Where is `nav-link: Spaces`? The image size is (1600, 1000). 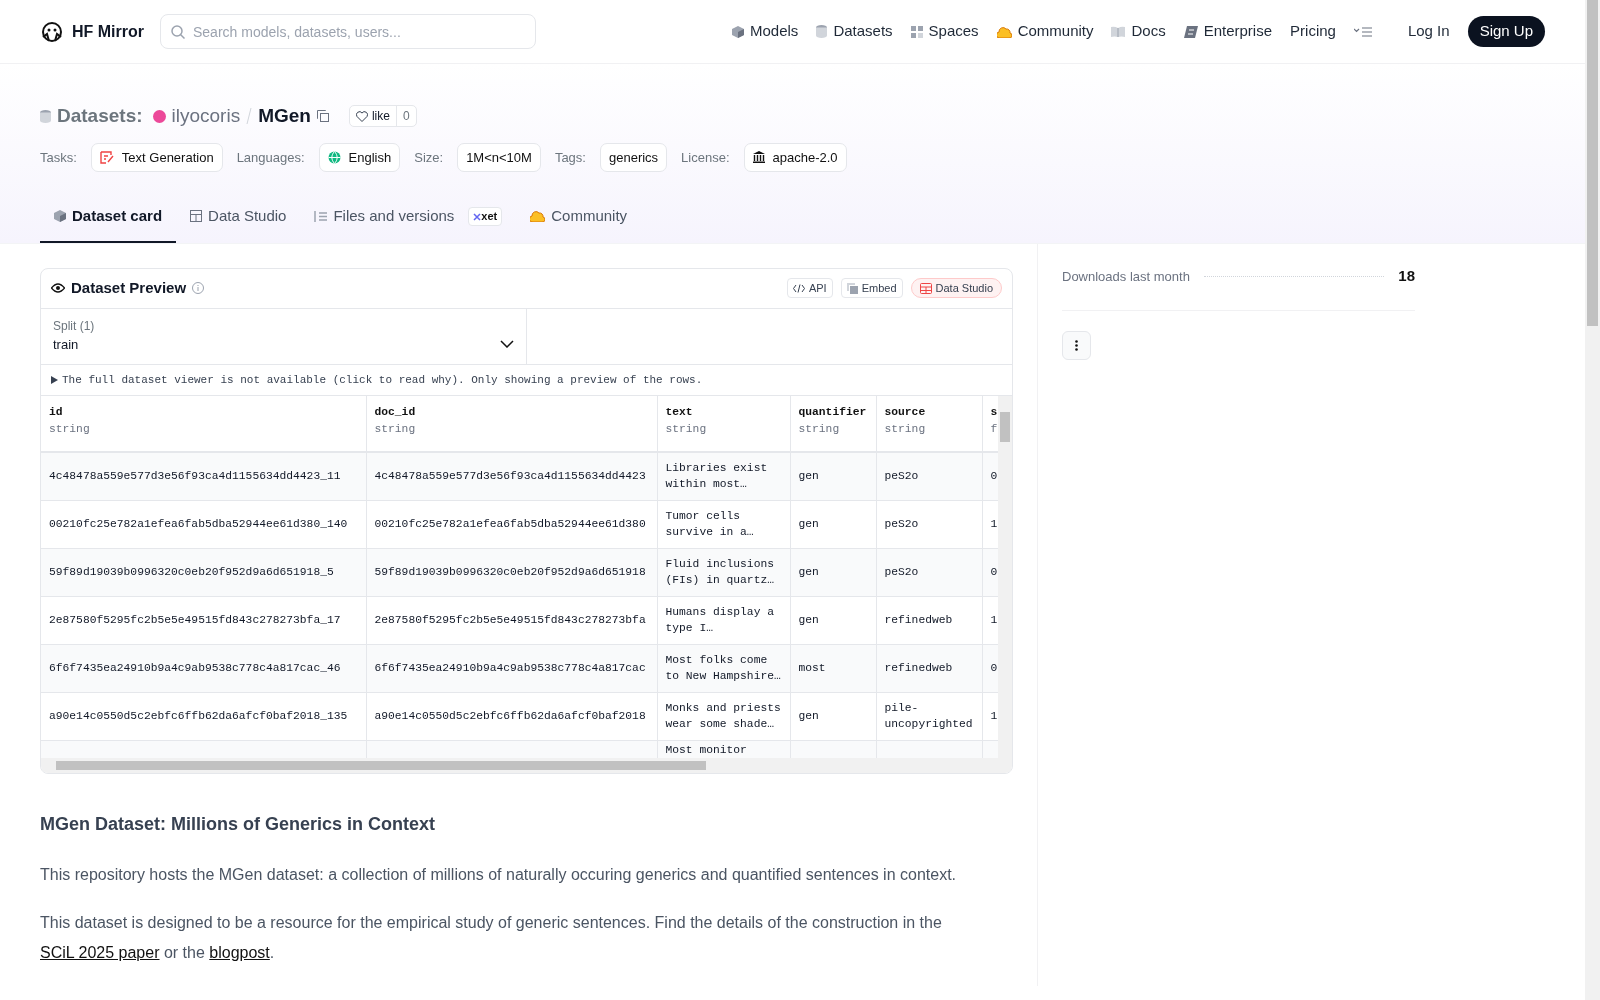 nav-link: Spaces is located at coordinates (944, 31).